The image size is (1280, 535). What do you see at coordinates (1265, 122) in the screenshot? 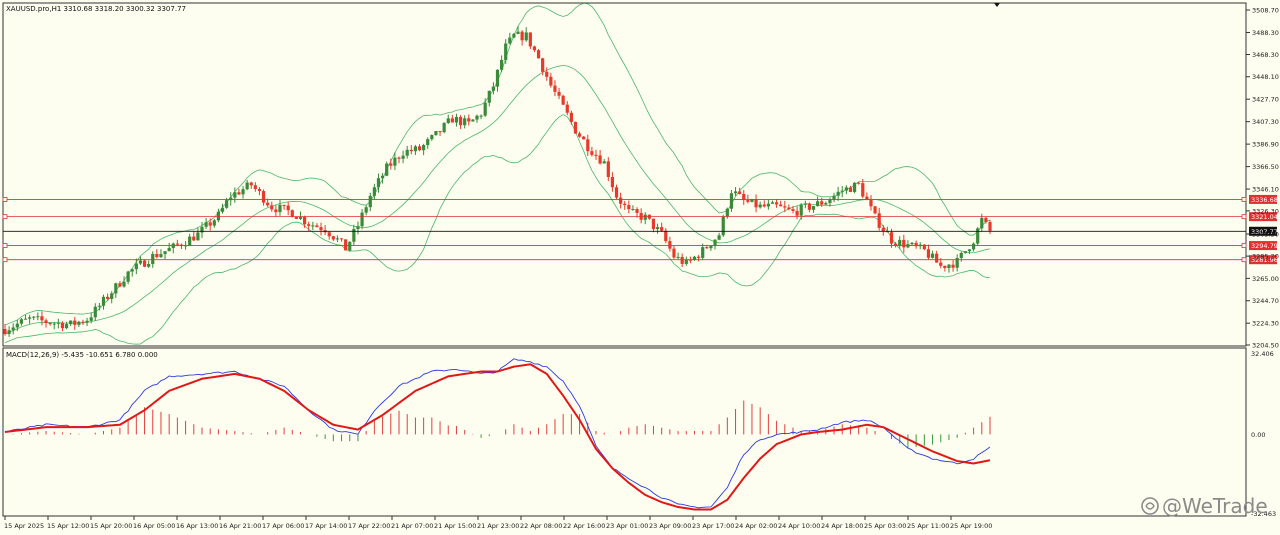
I see `price-axis-label: 3407.30` at bounding box center [1265, 122].